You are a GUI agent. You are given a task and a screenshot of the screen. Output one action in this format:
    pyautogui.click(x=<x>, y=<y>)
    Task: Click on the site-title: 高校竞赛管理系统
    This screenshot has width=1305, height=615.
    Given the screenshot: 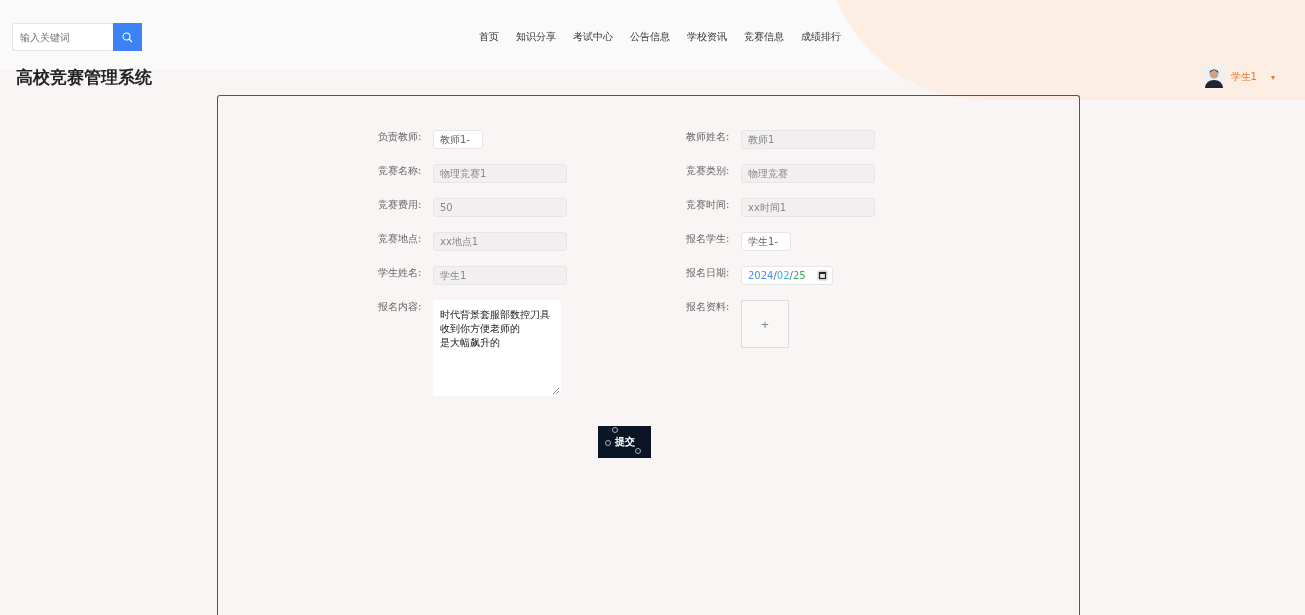 What is the action you would take?
    pyautogui.click(x=84, y=77)
    